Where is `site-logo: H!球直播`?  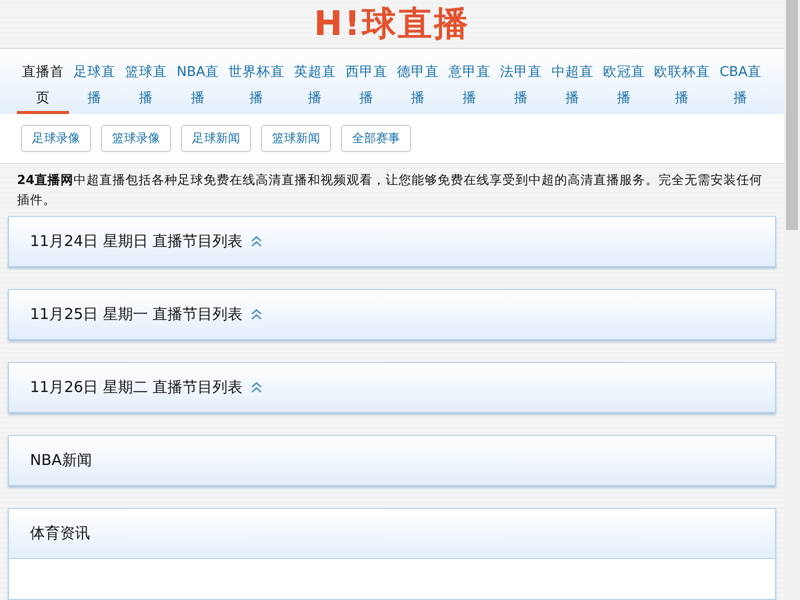 site-logo: H!球直播 is located at coordinates (392, 24).